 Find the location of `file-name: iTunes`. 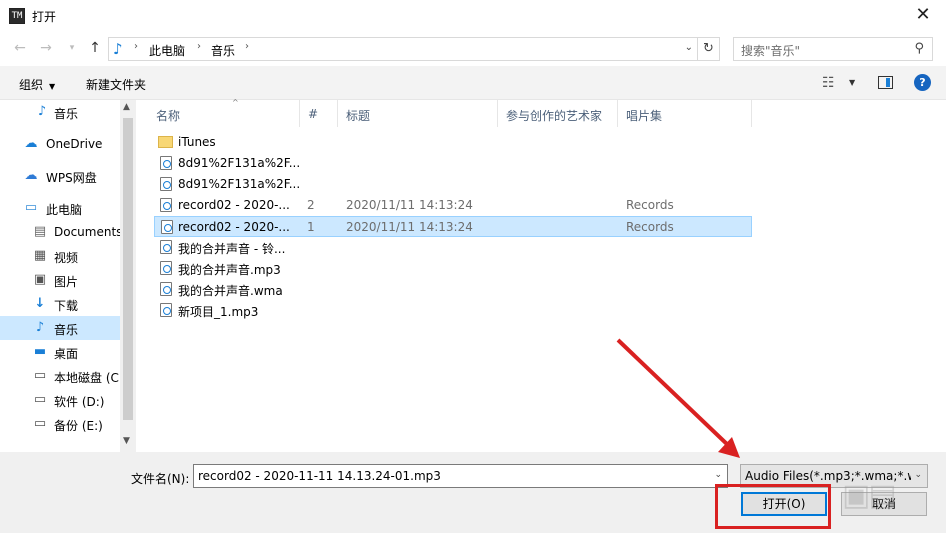

file-name: iTunes is located at coordinates (197, 142).